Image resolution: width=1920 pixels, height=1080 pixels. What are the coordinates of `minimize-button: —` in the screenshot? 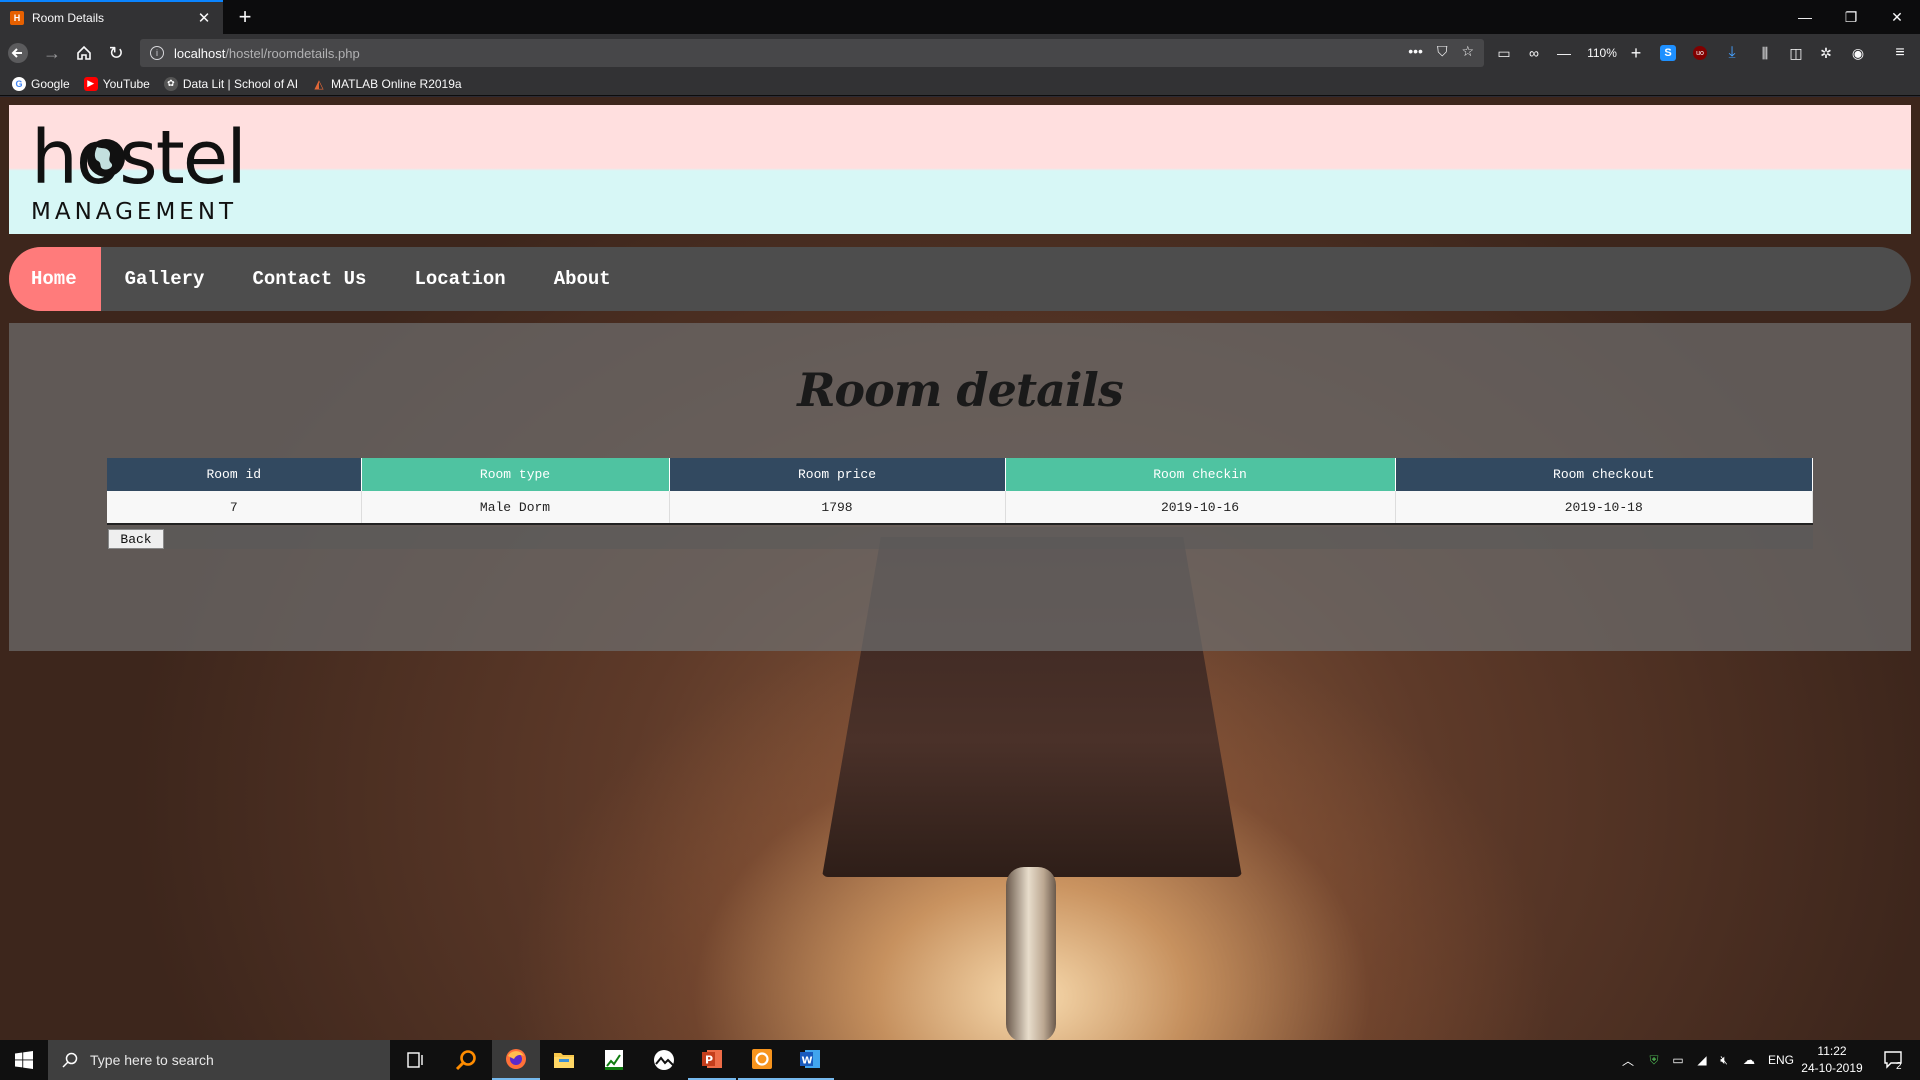 It's located at (1805, 17).